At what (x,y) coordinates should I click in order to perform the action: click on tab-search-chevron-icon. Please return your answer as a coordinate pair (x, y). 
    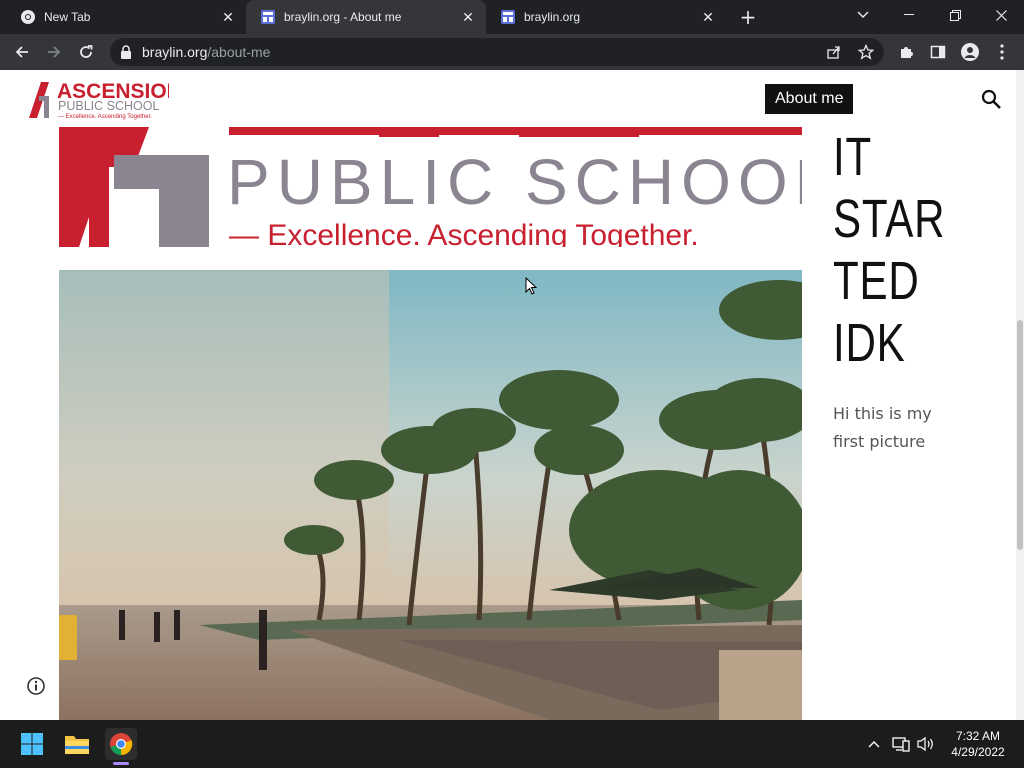
    Looking at the image, I should click on (863, 15).